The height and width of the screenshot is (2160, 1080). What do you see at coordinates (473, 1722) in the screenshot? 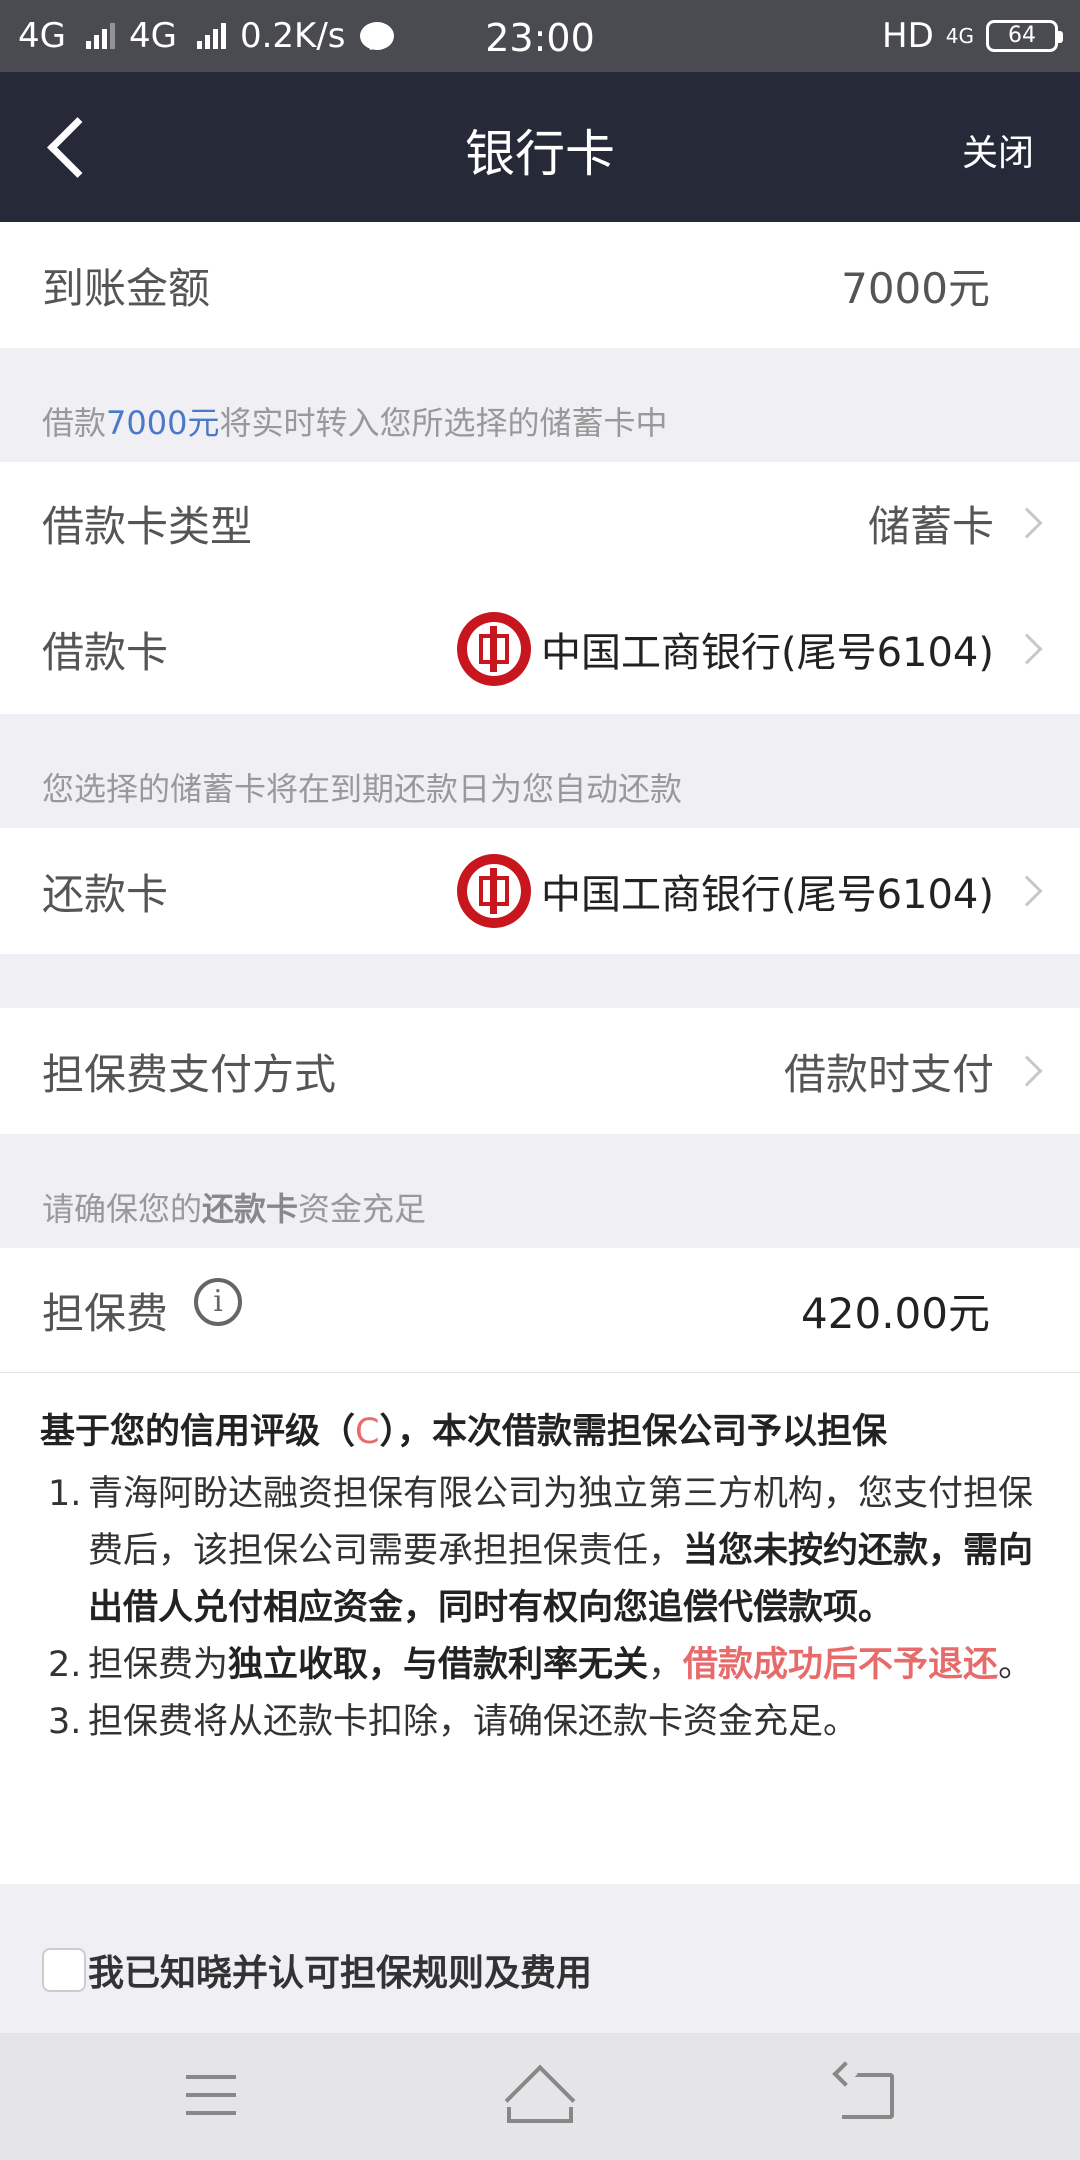
I see `terms-item-text: 担保费将从还款卡扣除，请确保还款卡资金充足。` at bounding box center [473, 1722].